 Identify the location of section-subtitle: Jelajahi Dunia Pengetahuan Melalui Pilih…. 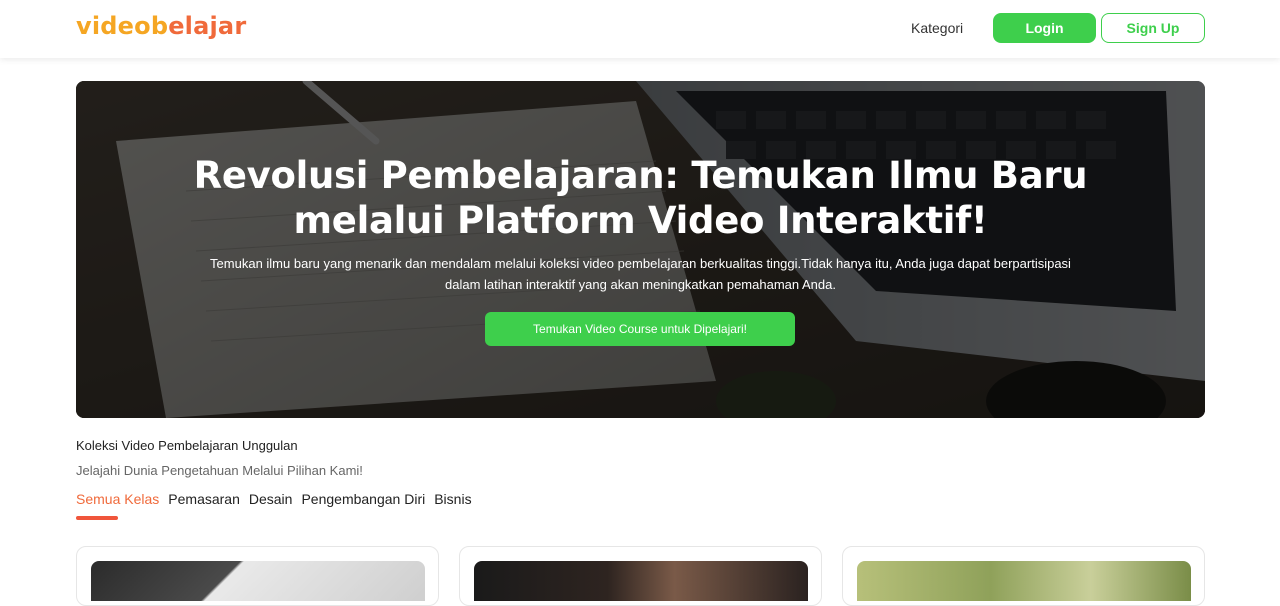
(219, 470).